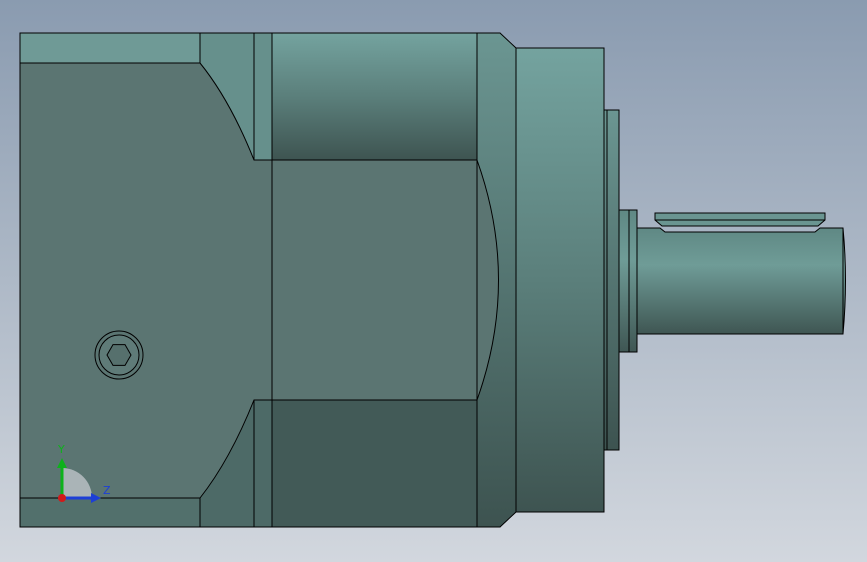 This screenshot has height=562, width=867. Describe the element at coordinates (110, 512) in the screenshot. I see `housing-bottom-strip` at that location.